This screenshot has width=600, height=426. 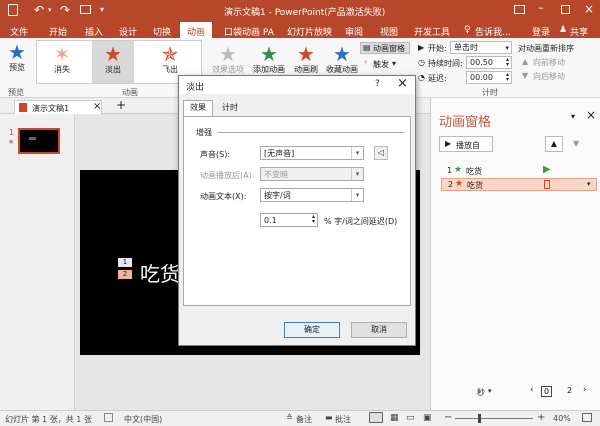 What do you see at coordinates (389, 31) in the screenshot?
I see `menu-view: 视图` at bounding box center [389, 31].